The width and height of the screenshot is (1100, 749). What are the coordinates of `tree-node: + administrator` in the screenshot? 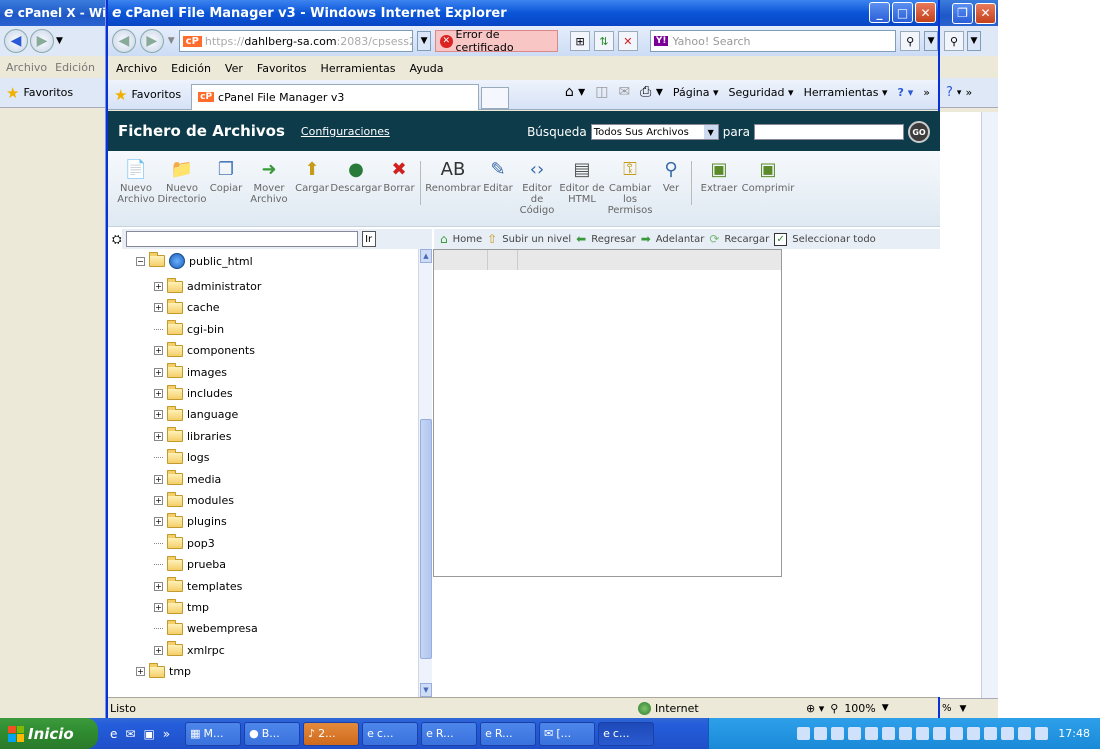 It's located at (207, 285).